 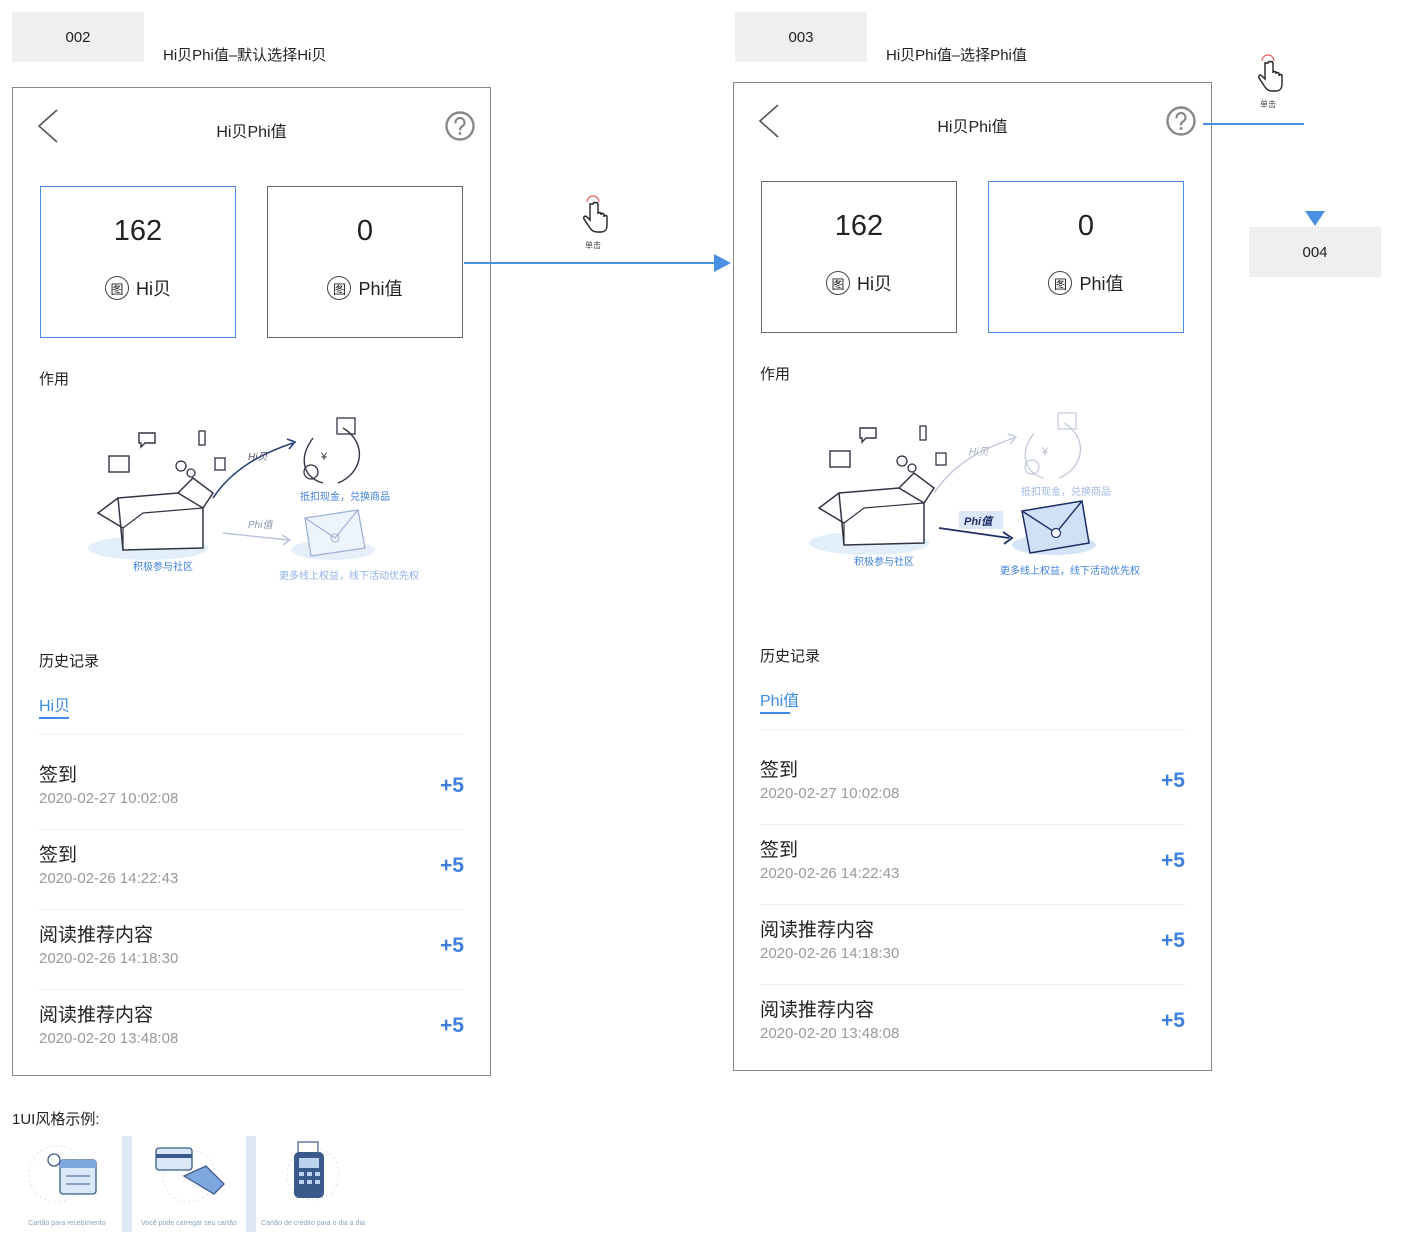 I want to click on style-example-title: 1UI风格示例:, so click(x=56, y=1119).